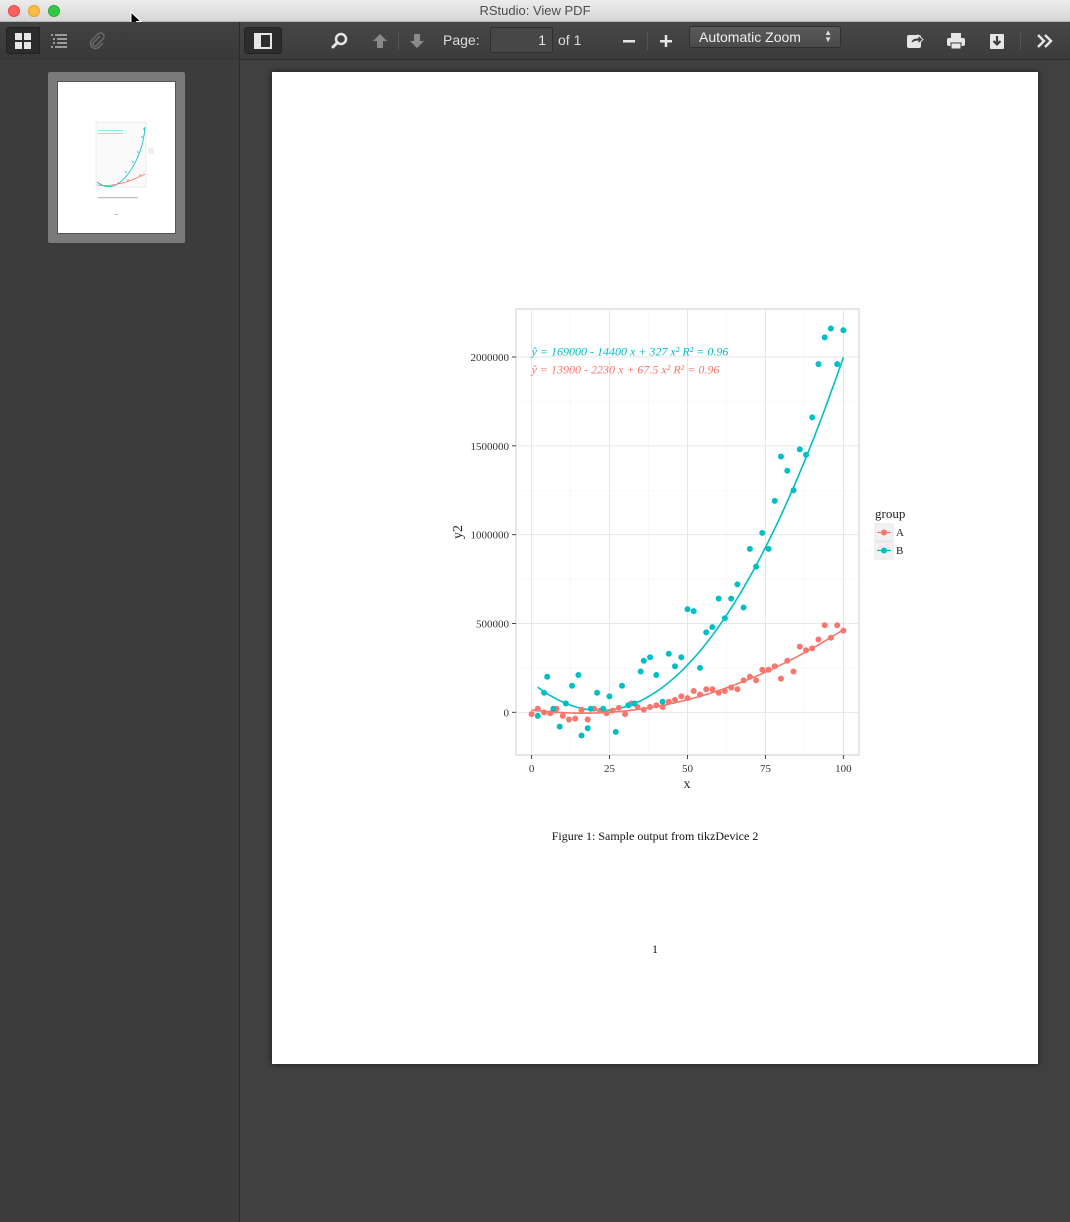  Describe the element at coordinates (490, 358) in the screenshot. I see `y-tick-label: 2000000` at that location.